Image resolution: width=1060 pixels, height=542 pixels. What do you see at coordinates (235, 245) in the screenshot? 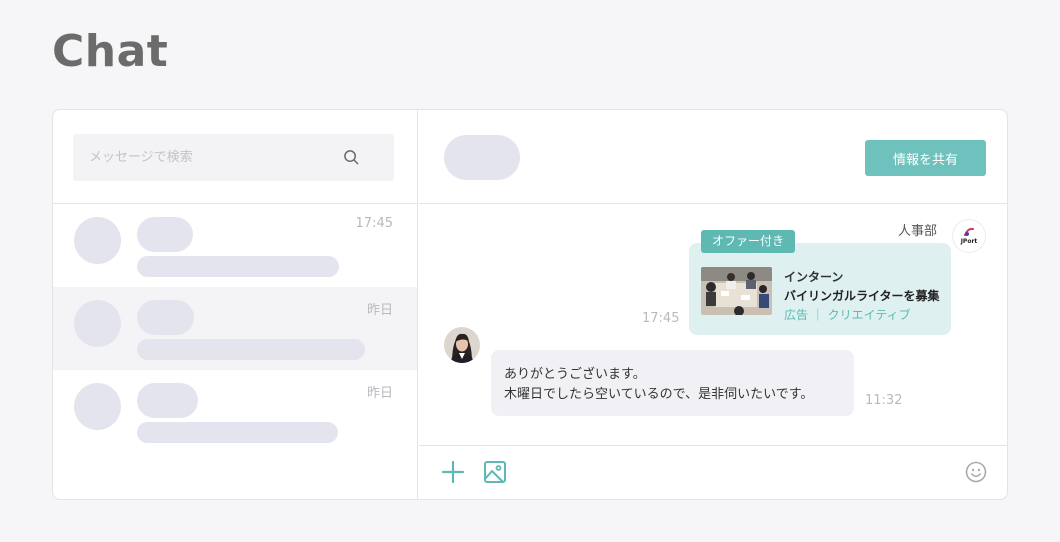
I see `conversation-item: 17:45` at bounding box center [235, 245].